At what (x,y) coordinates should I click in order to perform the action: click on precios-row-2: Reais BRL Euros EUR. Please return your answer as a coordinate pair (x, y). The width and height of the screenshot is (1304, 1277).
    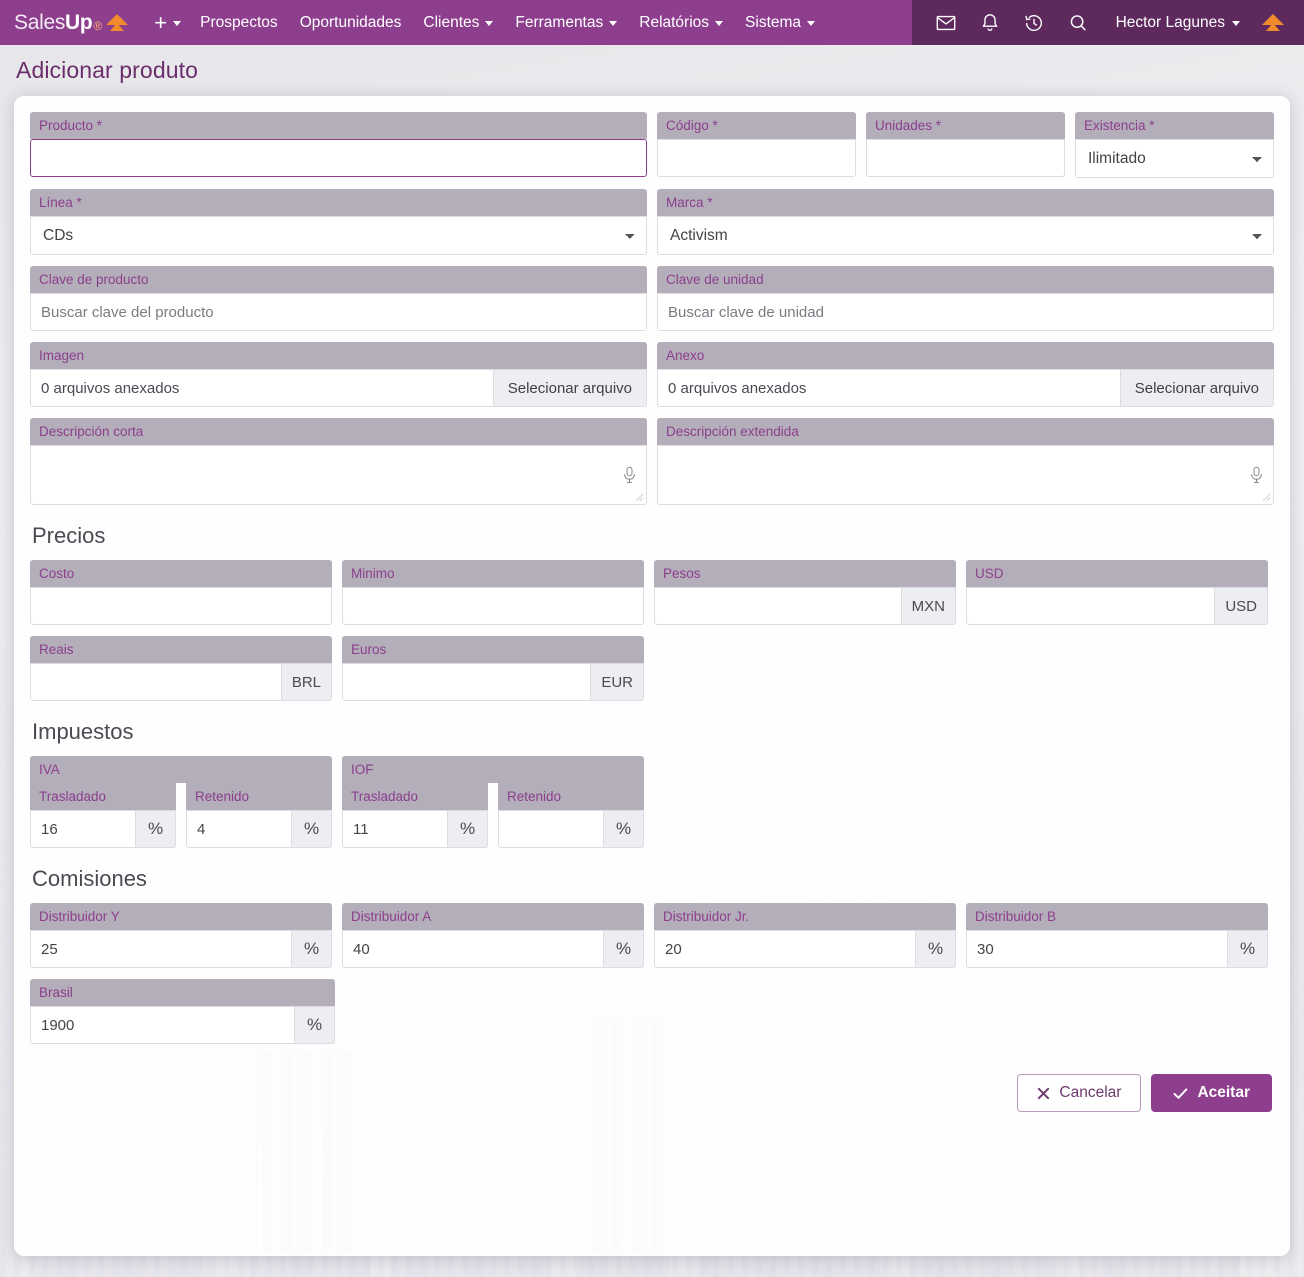
    Looking at the image, I should click on (652, 668).